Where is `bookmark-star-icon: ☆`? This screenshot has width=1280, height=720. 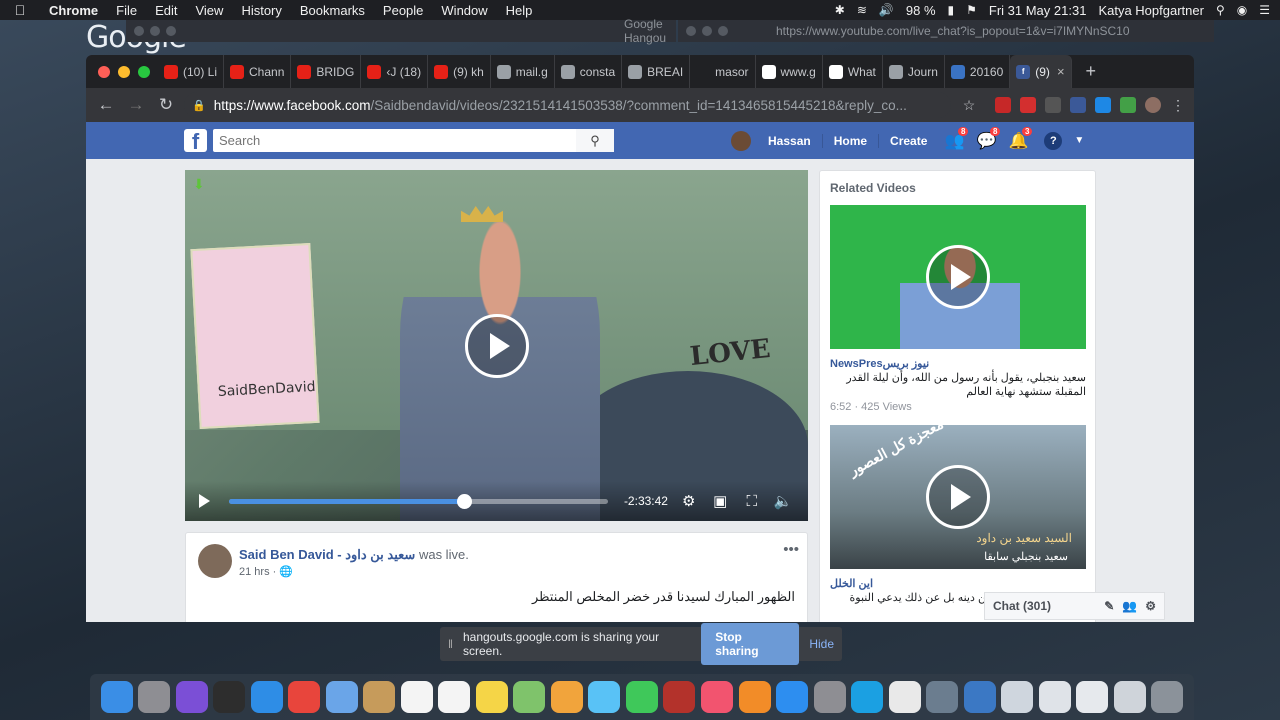 bookmark-star-icon: ☆ is located at coordinates (969, 105).